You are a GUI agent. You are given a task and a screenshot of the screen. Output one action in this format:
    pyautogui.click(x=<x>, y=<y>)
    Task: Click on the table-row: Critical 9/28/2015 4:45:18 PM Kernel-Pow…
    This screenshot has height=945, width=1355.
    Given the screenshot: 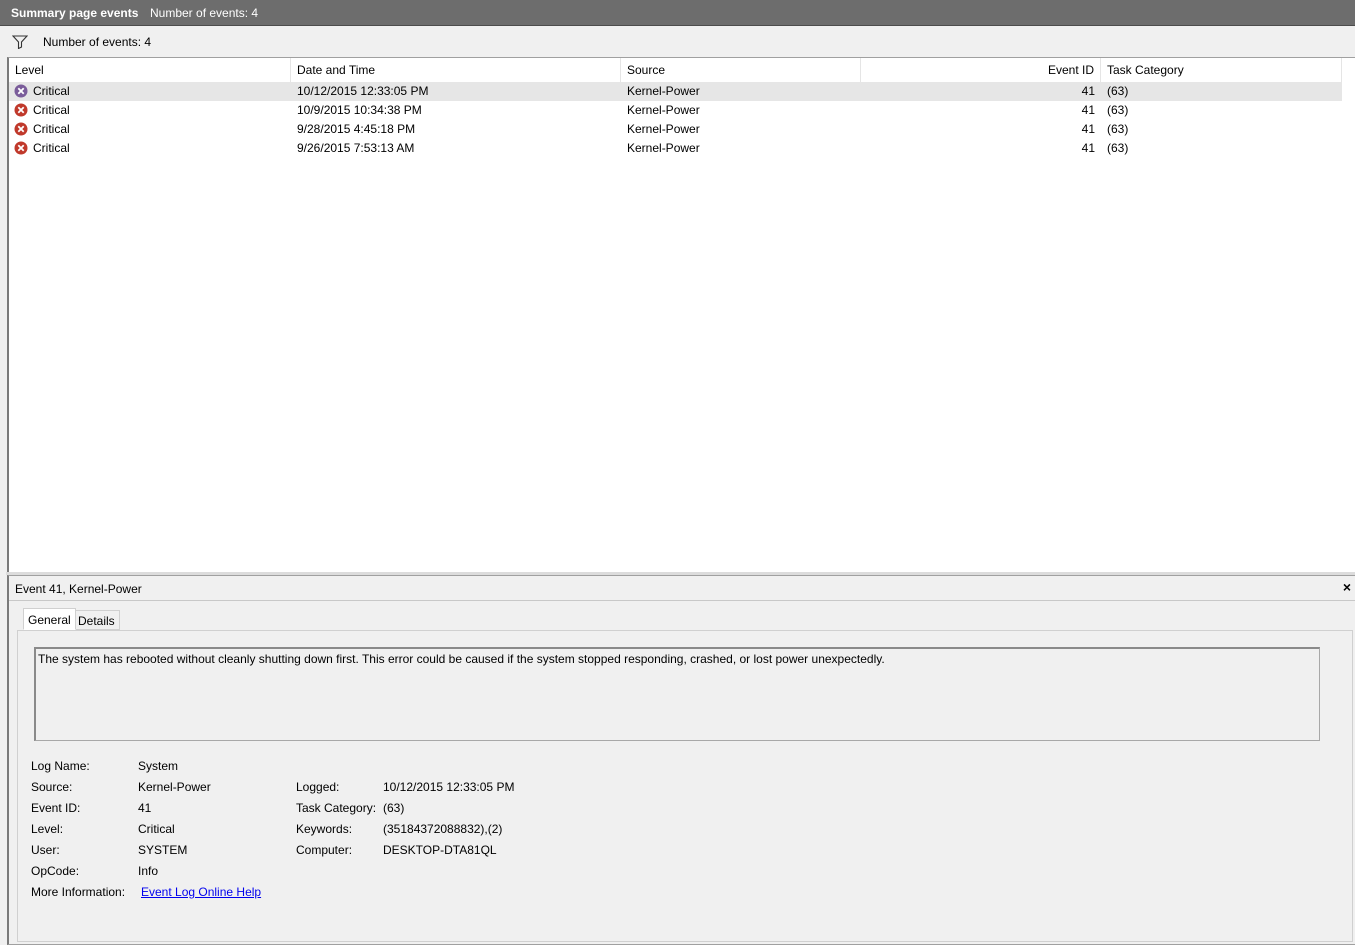 What is the action you would take?
    pyautogui.click(x=675, y=129)
    